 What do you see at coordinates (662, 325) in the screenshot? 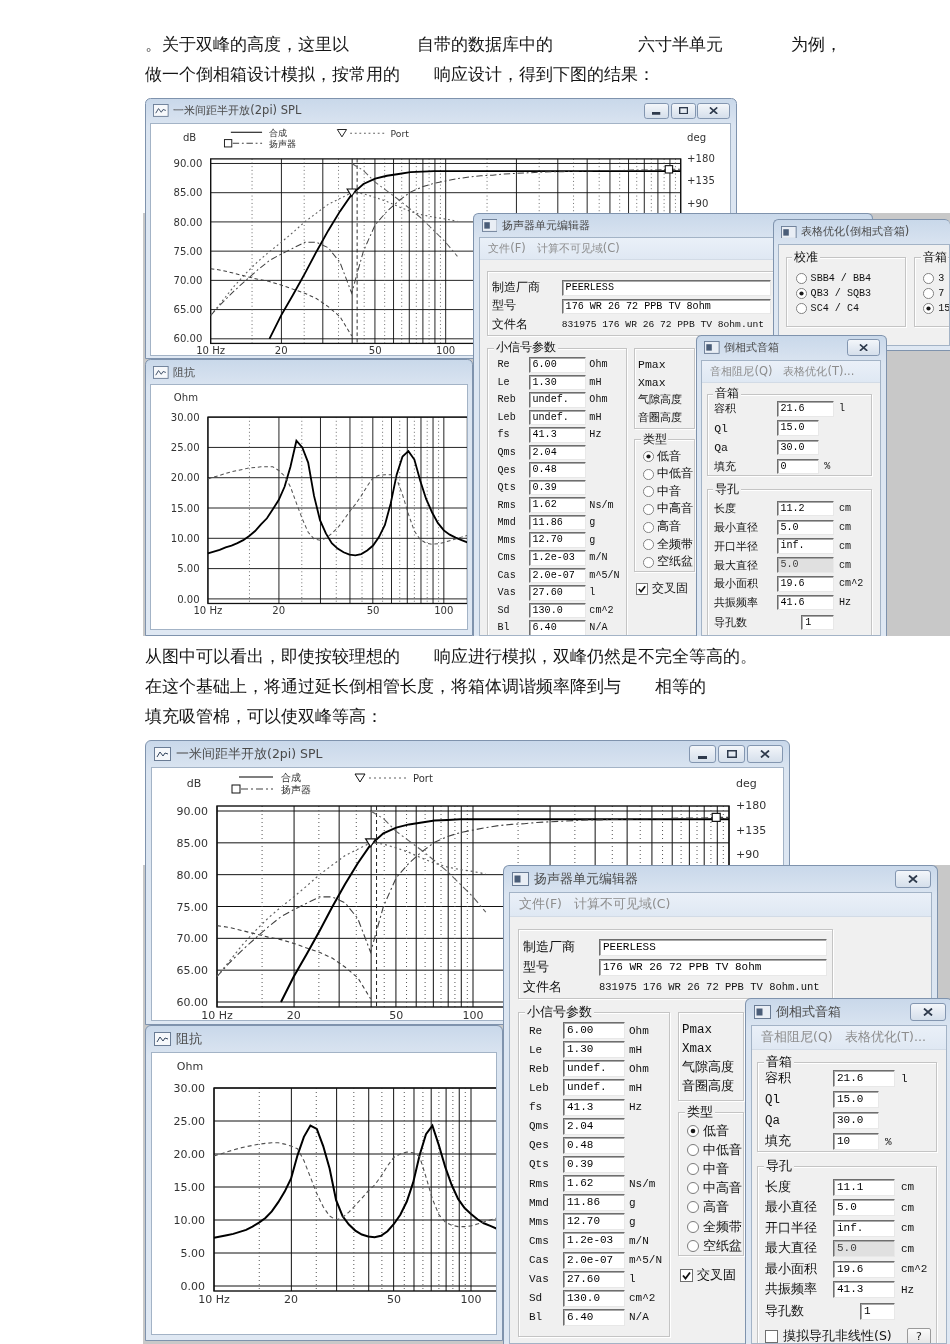
I see `file-name-text: 831975 176 WR 26 72 PPB TV 8ohm.unt` at bounding box center [662, 325].